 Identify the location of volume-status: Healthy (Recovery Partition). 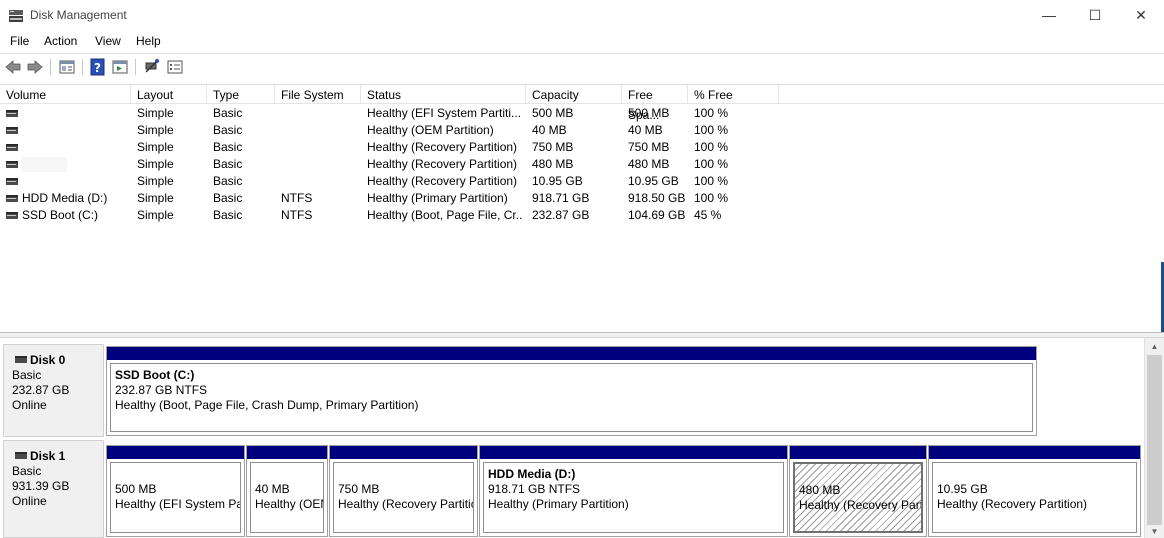
(442, 147).